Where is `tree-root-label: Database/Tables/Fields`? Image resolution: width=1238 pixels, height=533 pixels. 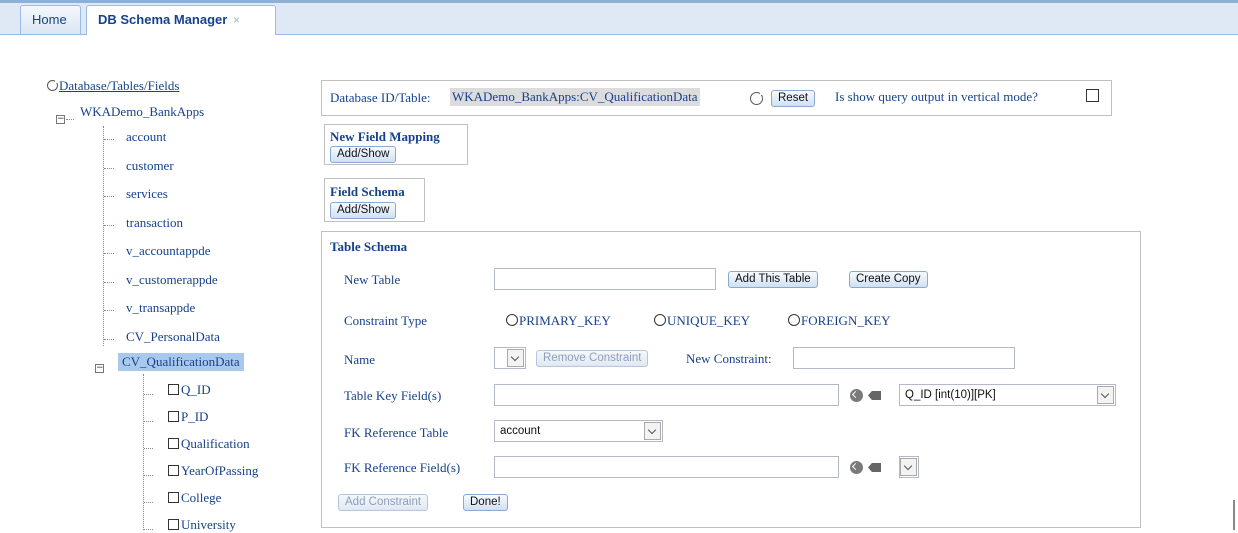 tree-root-label: Database/Tables/Fields is located at coordinates (119, 85).